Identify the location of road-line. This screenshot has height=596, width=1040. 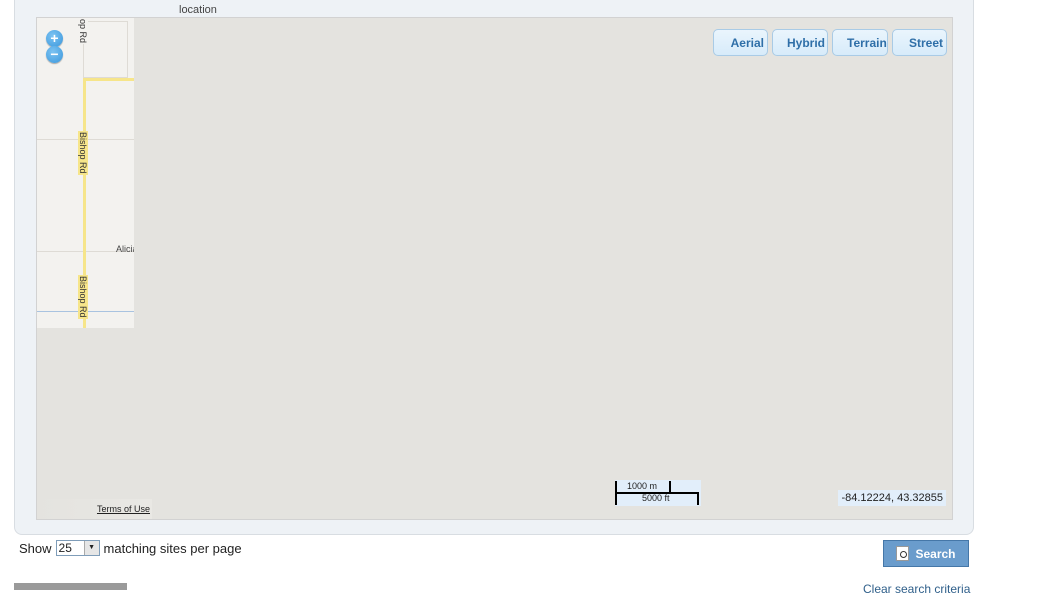
(108, 79).